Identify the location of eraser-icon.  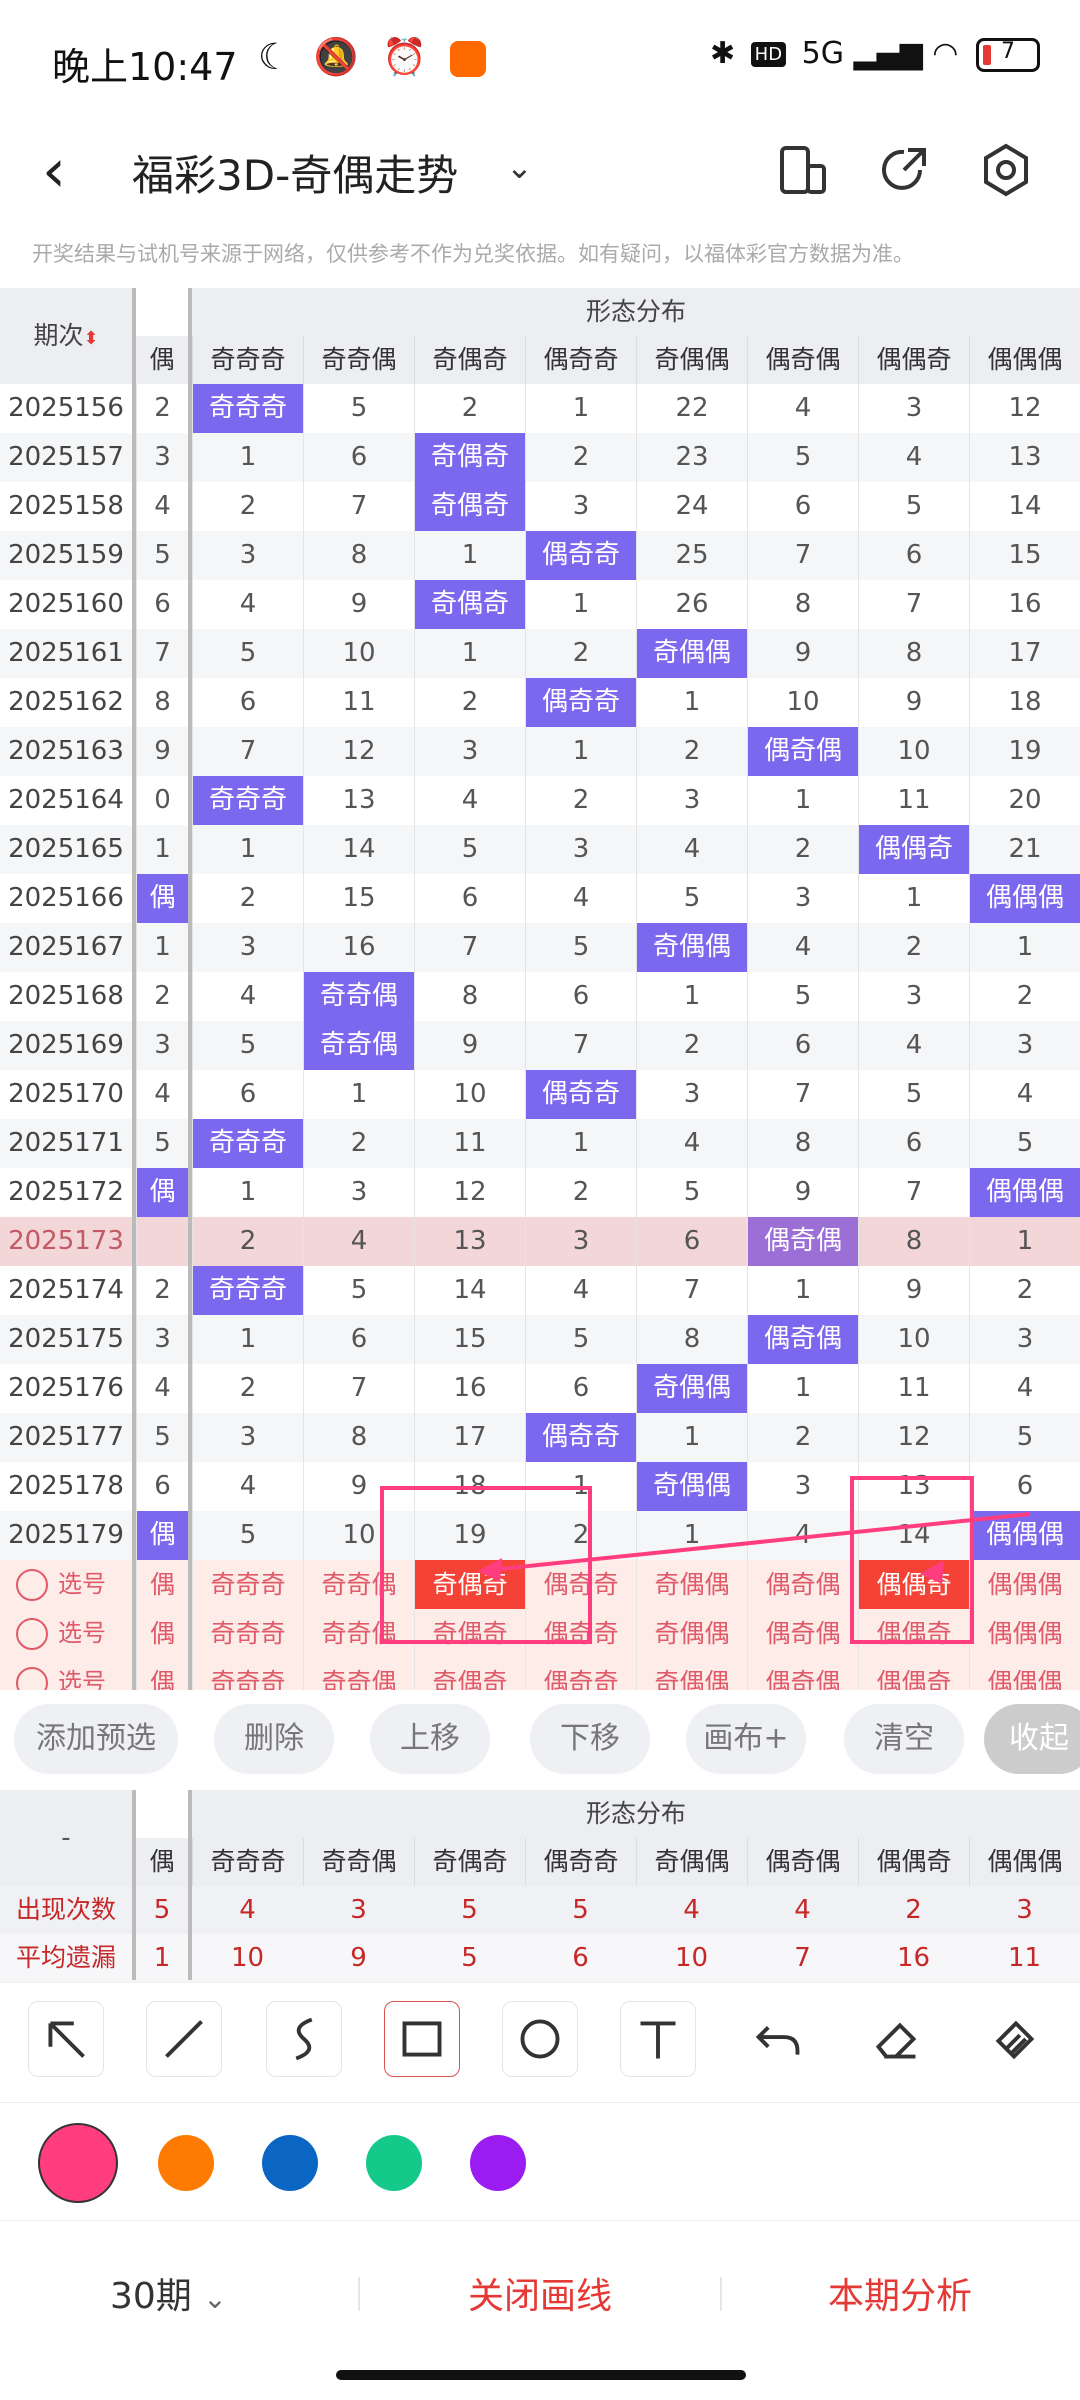
(896, 2039).